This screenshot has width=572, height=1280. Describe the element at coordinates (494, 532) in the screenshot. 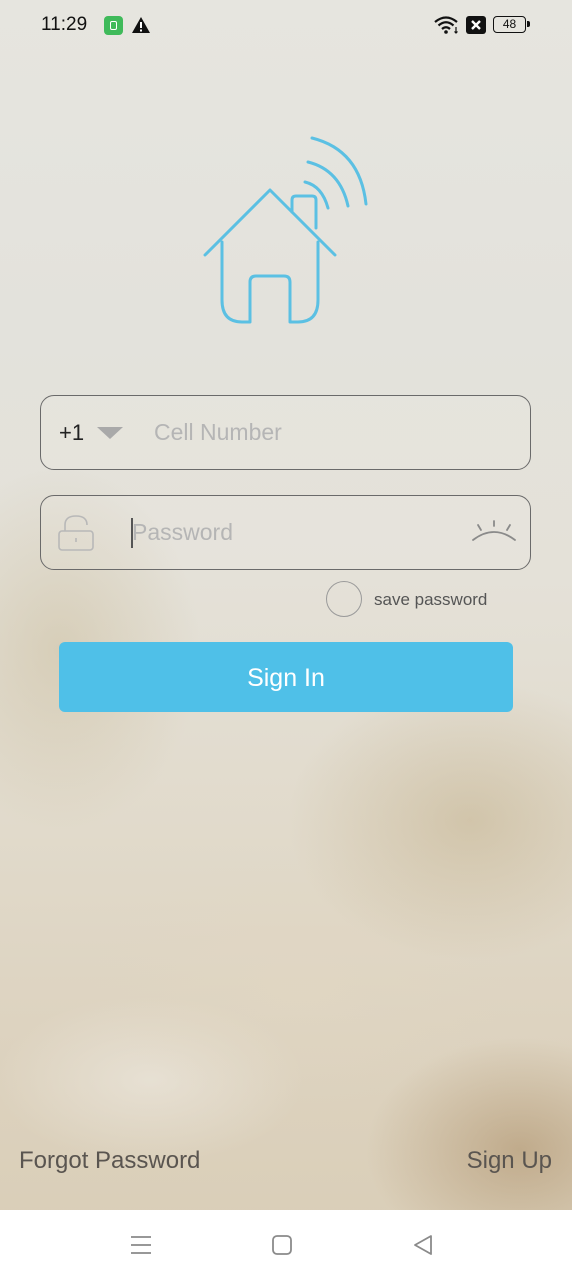

I see `eye-closed-icon` at that location.